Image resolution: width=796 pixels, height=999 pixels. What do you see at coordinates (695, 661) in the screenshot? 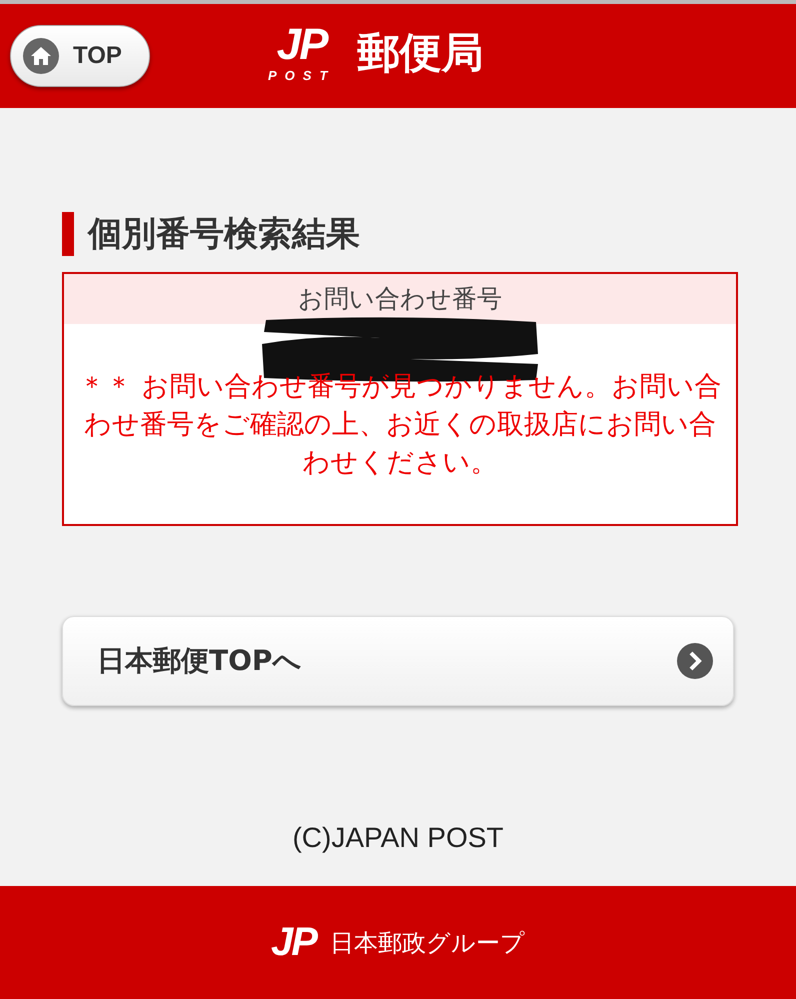
I see `chevron-right-icon` at bounding box center [695, 661].